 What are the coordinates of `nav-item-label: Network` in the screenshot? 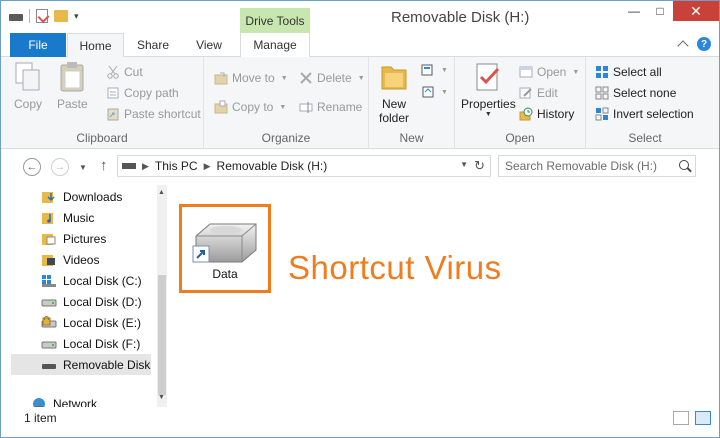 It's located at (75, 402).